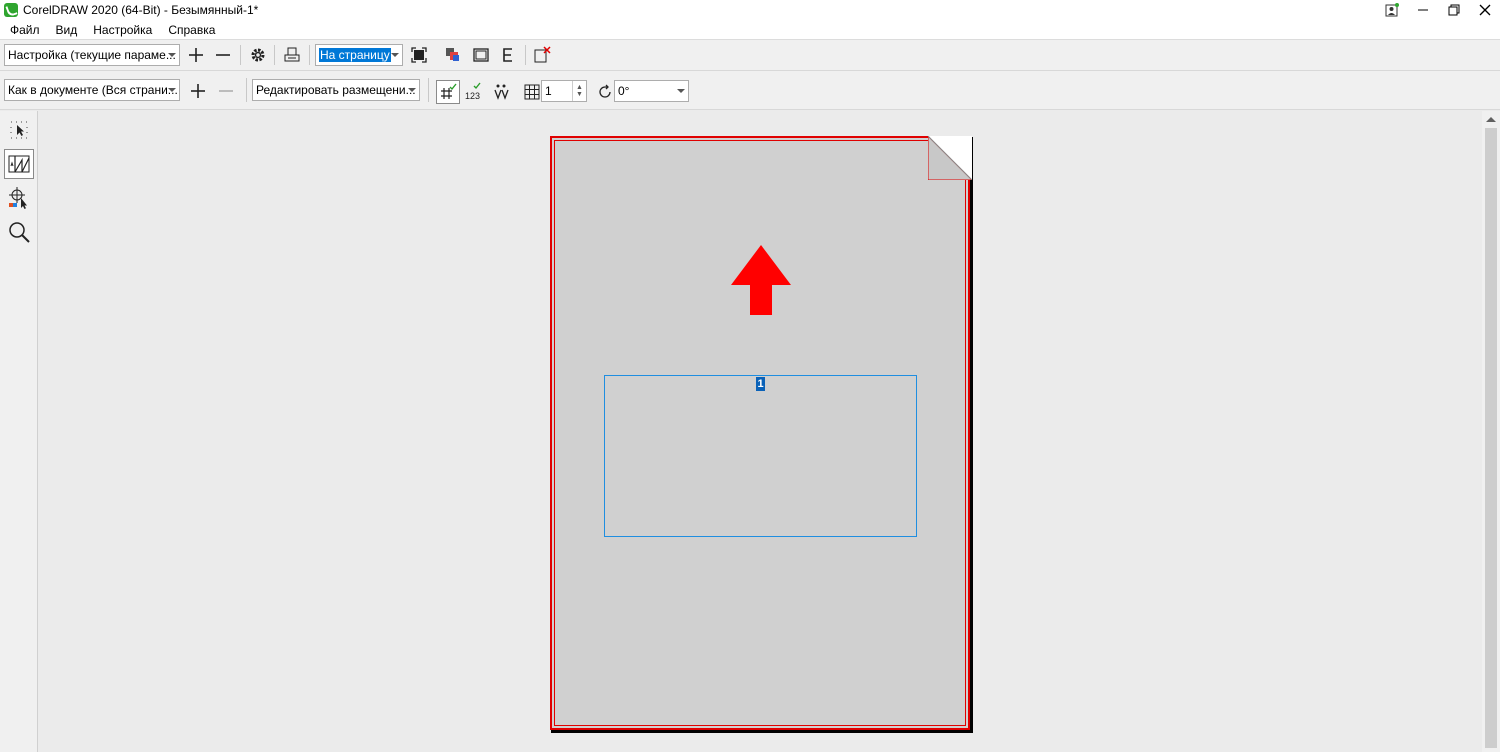 This screenshot has width=1500, height=752. I want to click on close-print-preview-button, so click(542, 55).